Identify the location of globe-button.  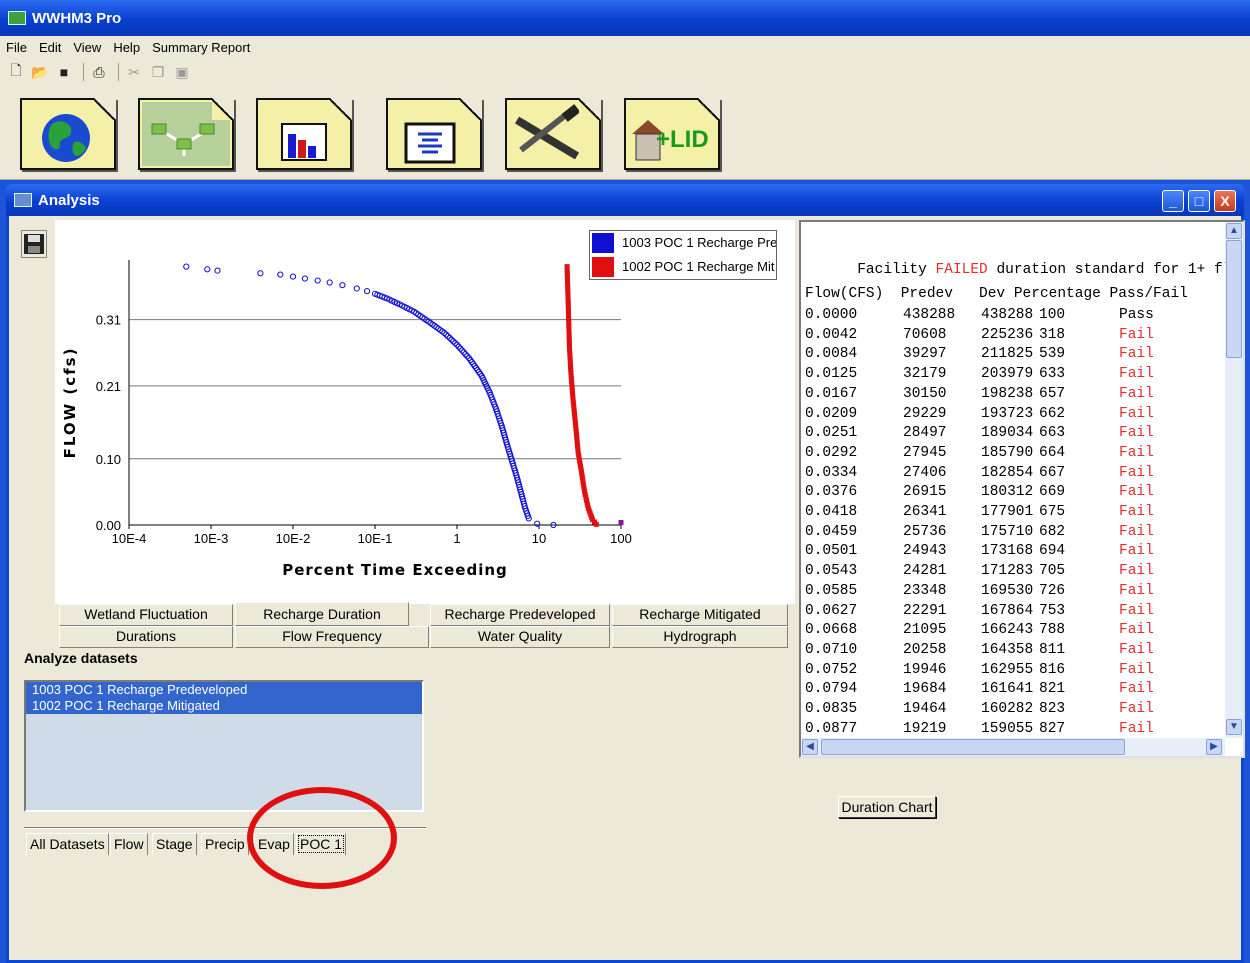
(68, 134).